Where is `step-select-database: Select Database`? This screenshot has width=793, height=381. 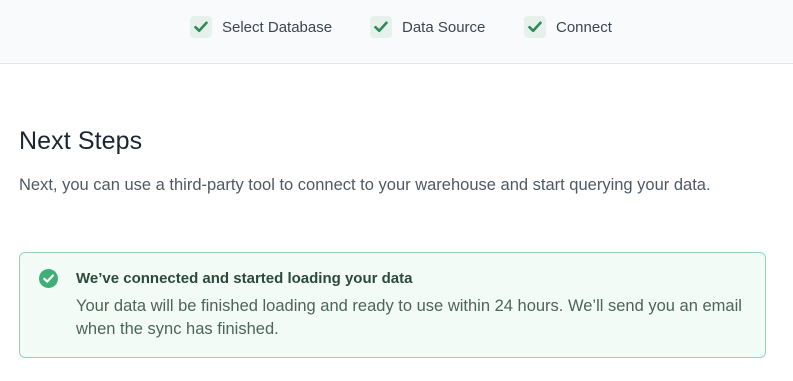
step-select-database: Select Database is located at coordinates (261, 27).